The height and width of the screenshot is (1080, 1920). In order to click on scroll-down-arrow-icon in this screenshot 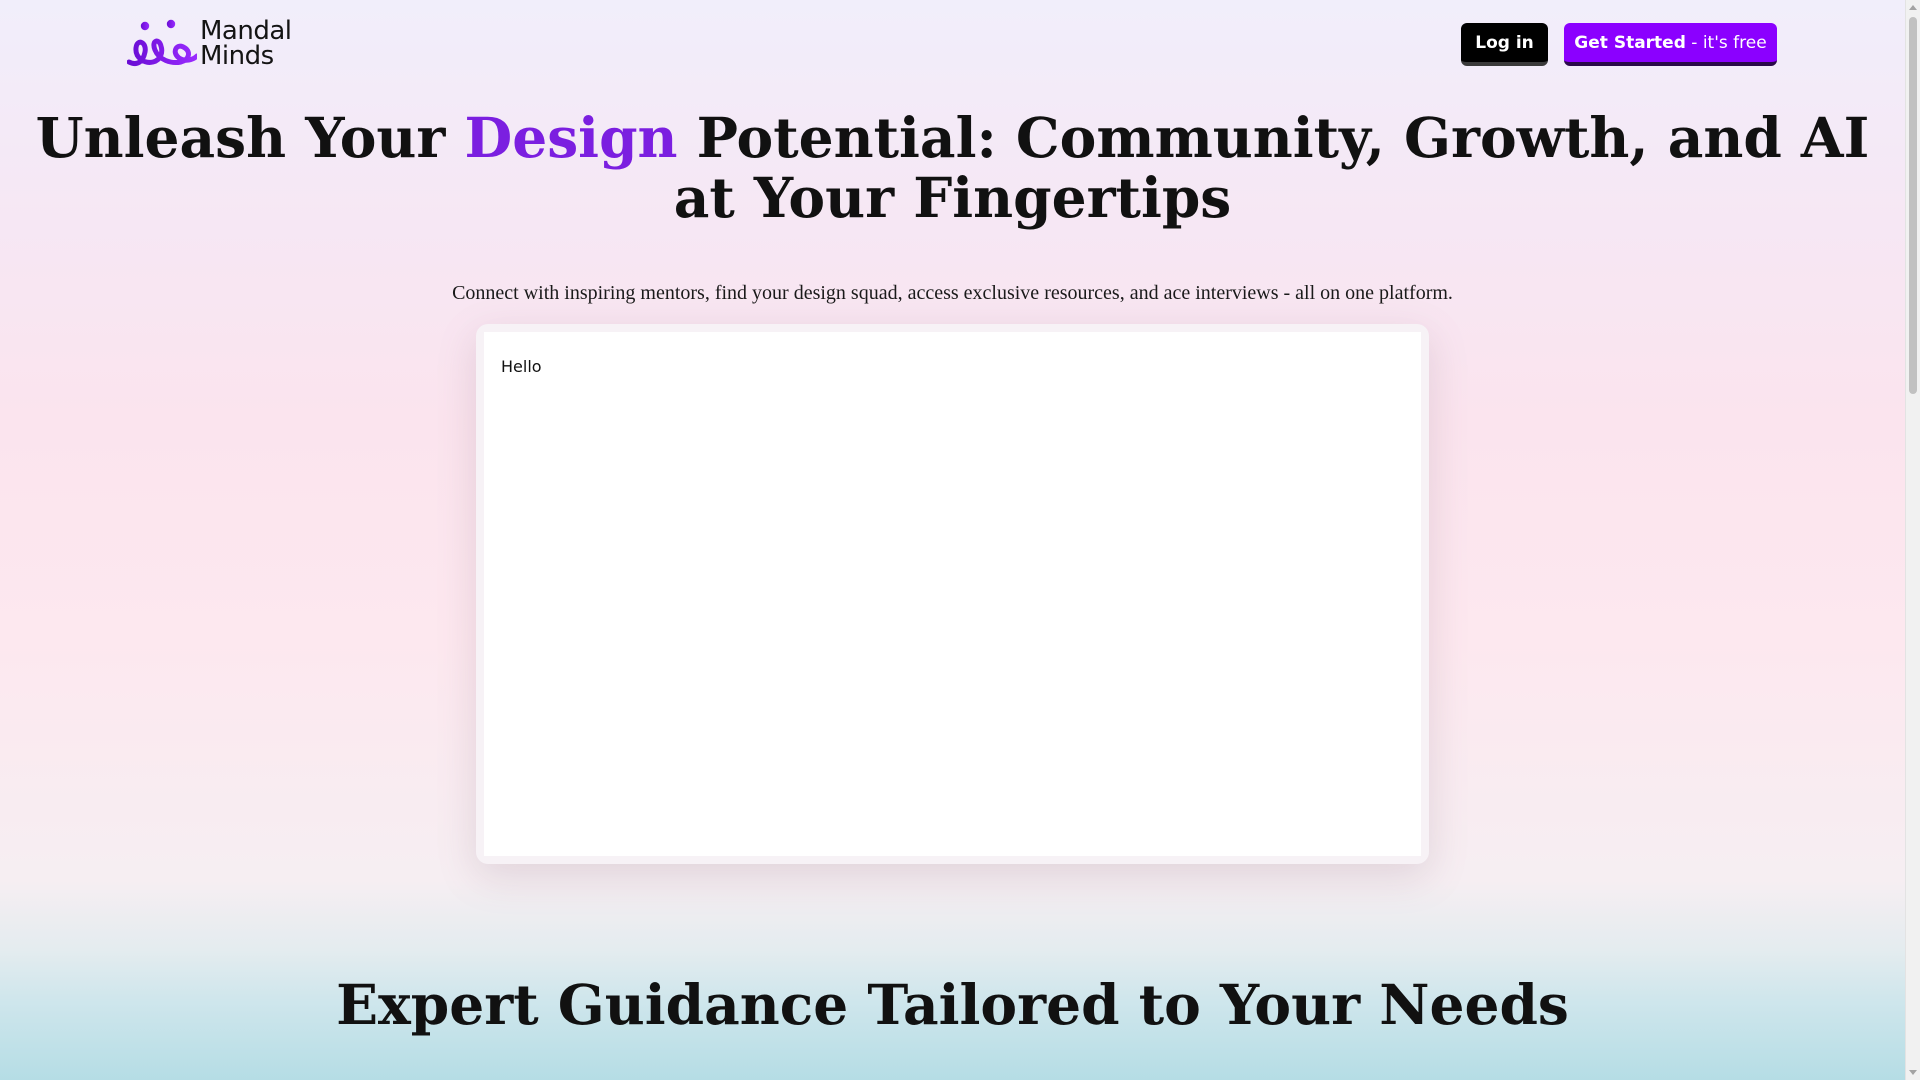, I will do `click(1913, 1072)`.